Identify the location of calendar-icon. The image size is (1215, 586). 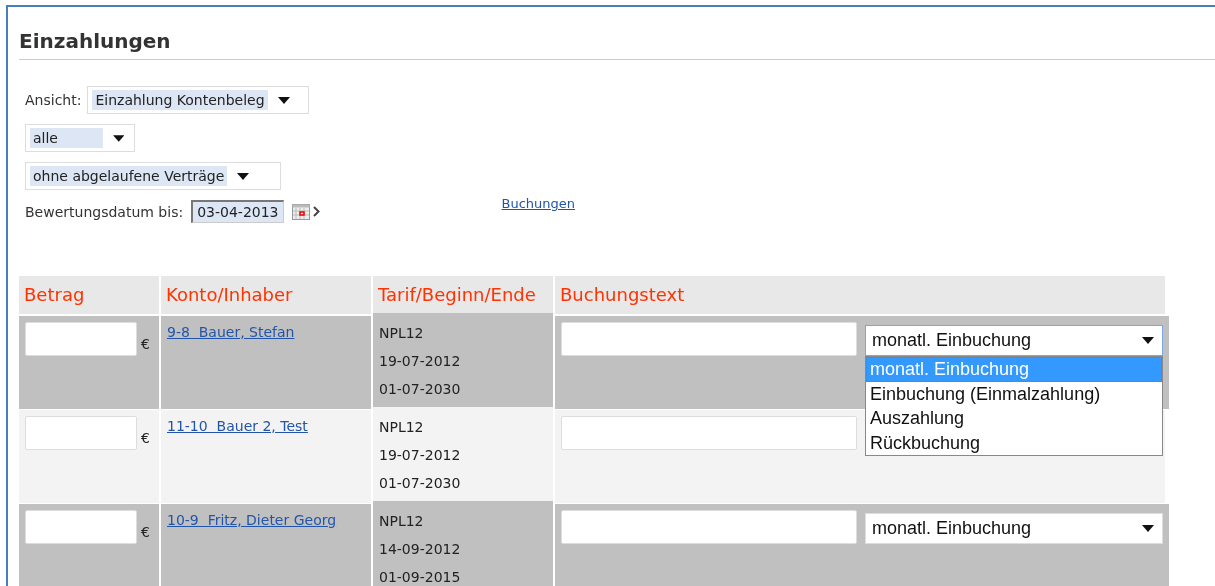
(300, 211).